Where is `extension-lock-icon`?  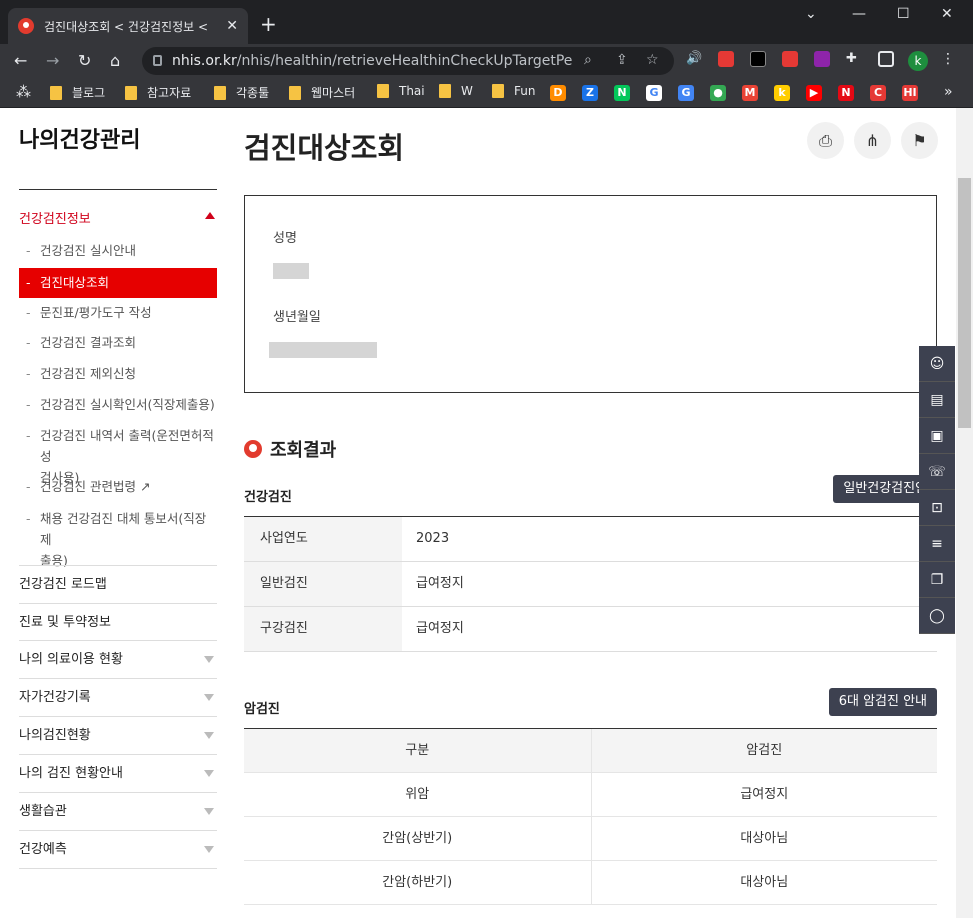 extension-lock-icon is located at coordinates (726, 59).